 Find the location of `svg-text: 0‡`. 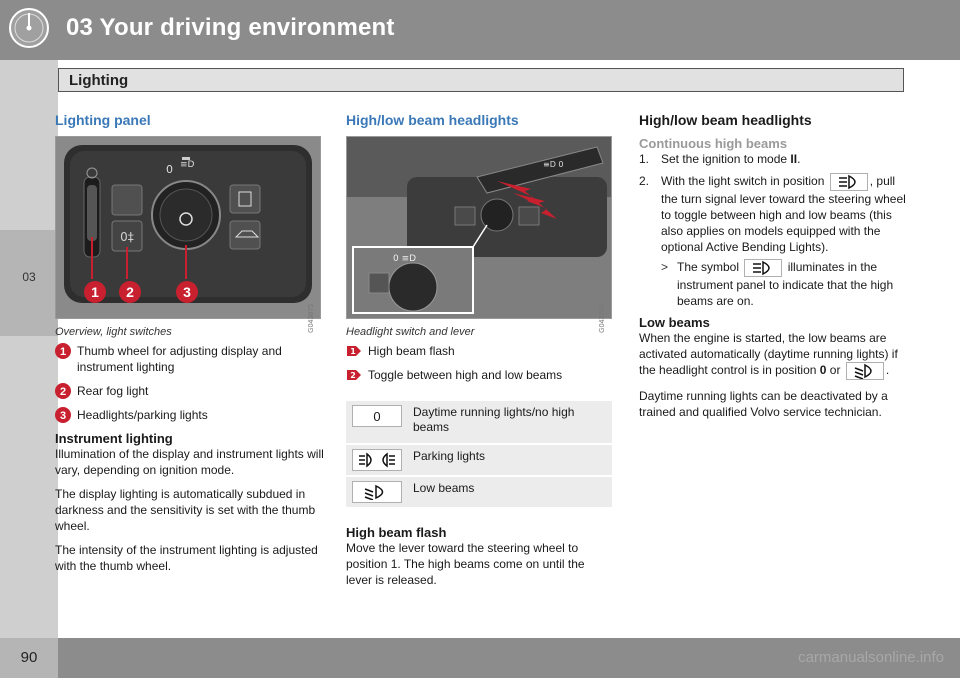

svg-text: 0‡ is located at coordinates (127, 237).